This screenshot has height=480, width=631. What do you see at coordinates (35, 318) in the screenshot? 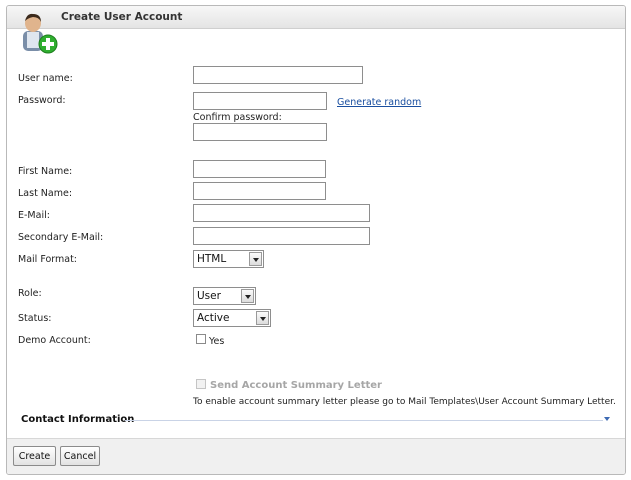
I see `status-label: Status:` at bounding box center [35, 318].